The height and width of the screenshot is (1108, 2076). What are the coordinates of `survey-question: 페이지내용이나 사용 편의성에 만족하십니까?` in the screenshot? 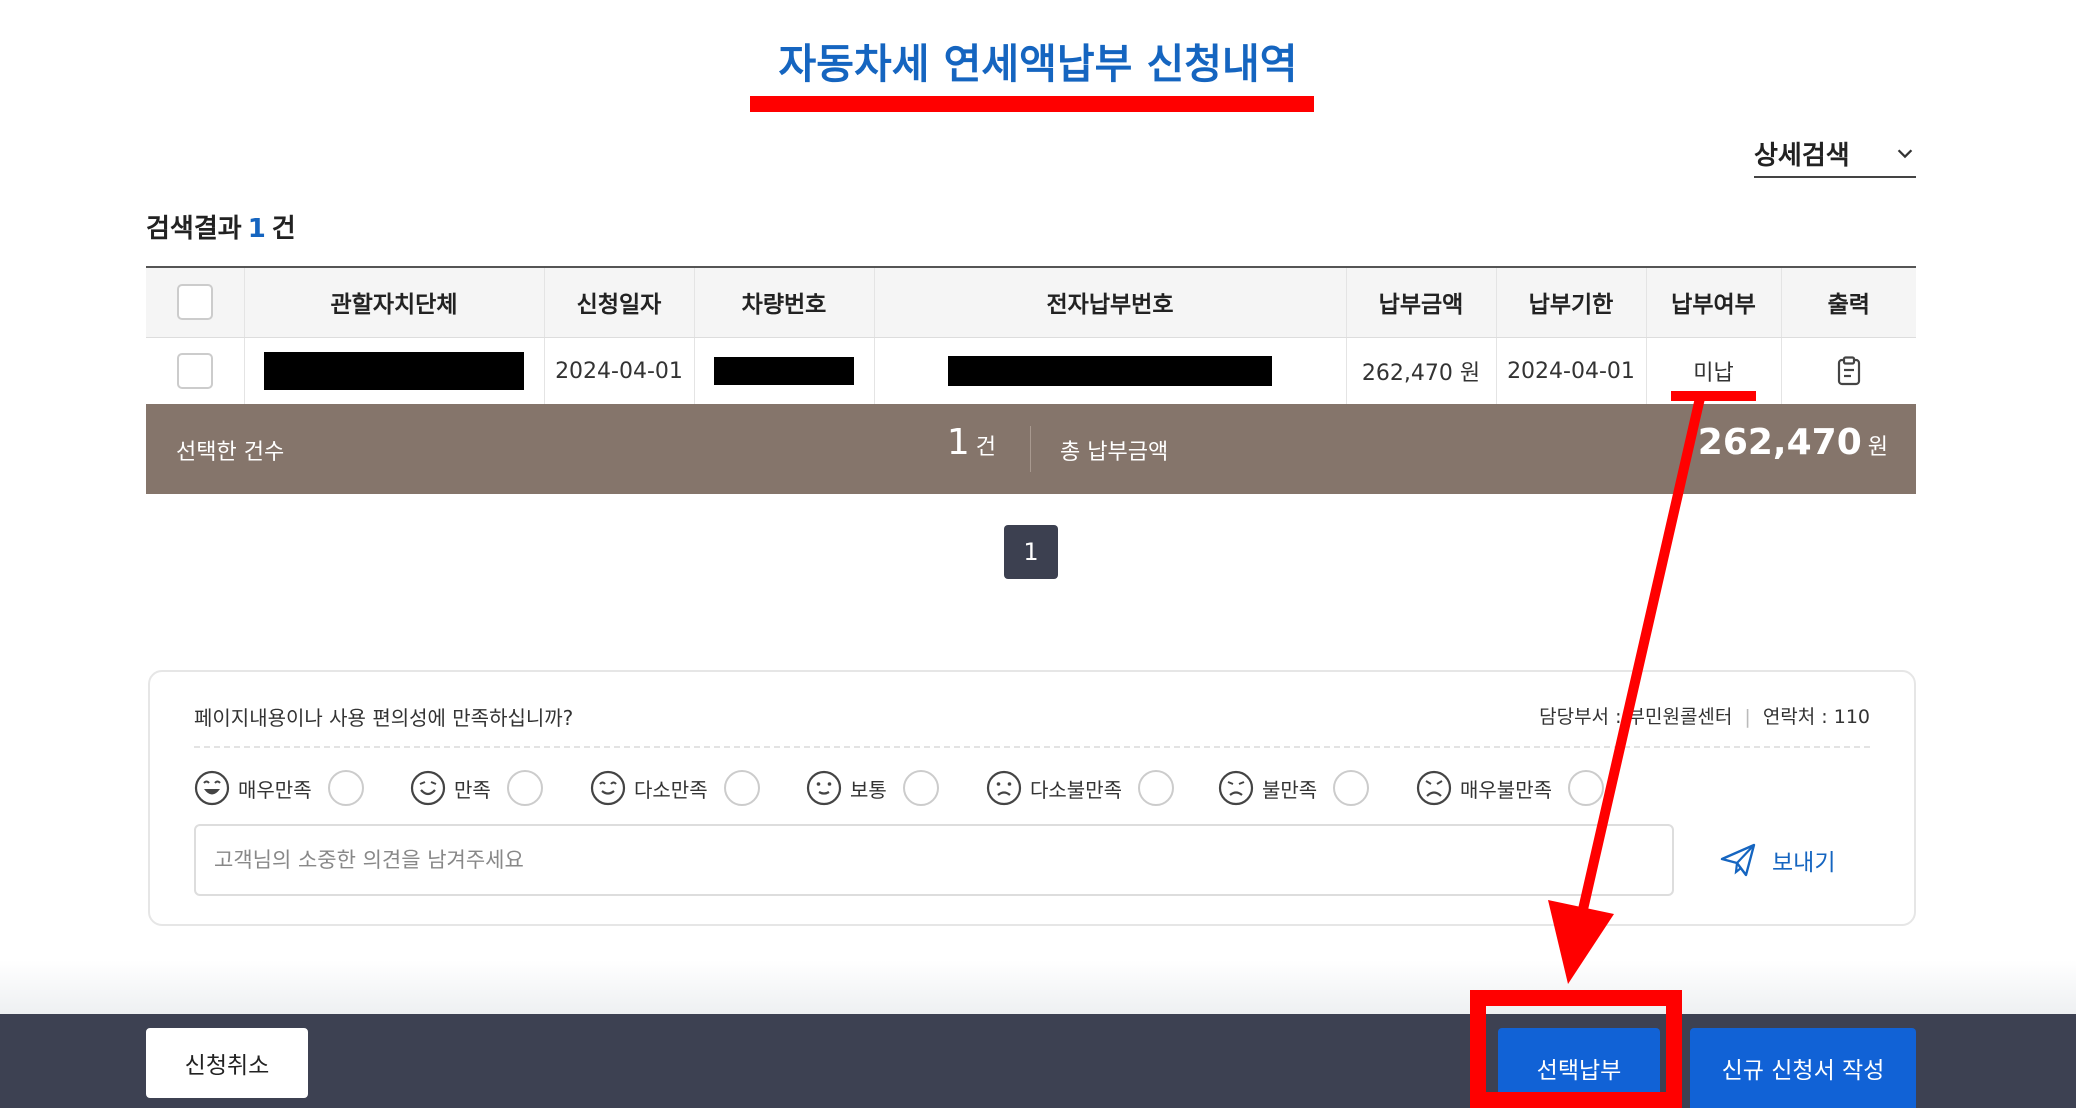 It's located at (384, 718).